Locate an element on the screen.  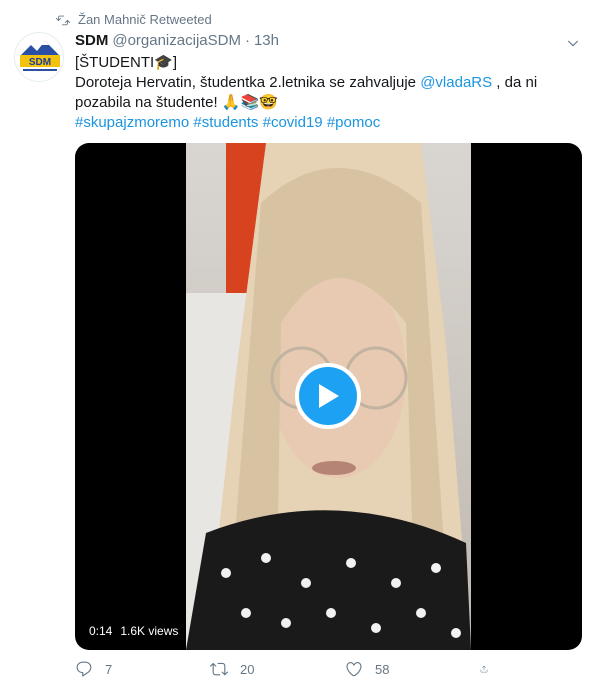
mention-link: @vladaRS is located at coordinates (456, 82).